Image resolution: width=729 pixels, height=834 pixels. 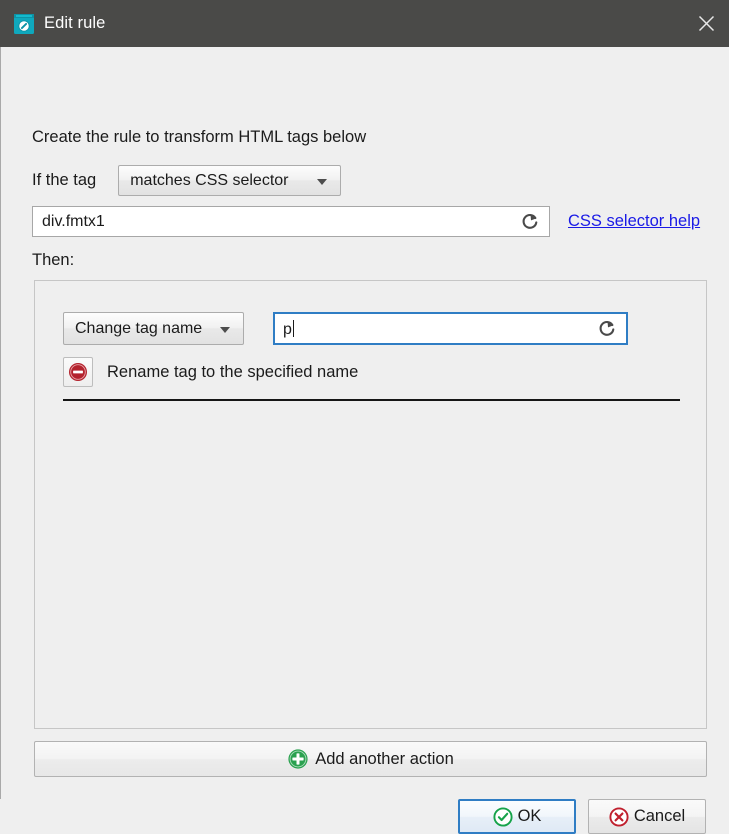 What do you see at coordinates (659, 816) in the screenshot?
I see `cancel-button-label: Cancel` at bounding box center [659, 816].